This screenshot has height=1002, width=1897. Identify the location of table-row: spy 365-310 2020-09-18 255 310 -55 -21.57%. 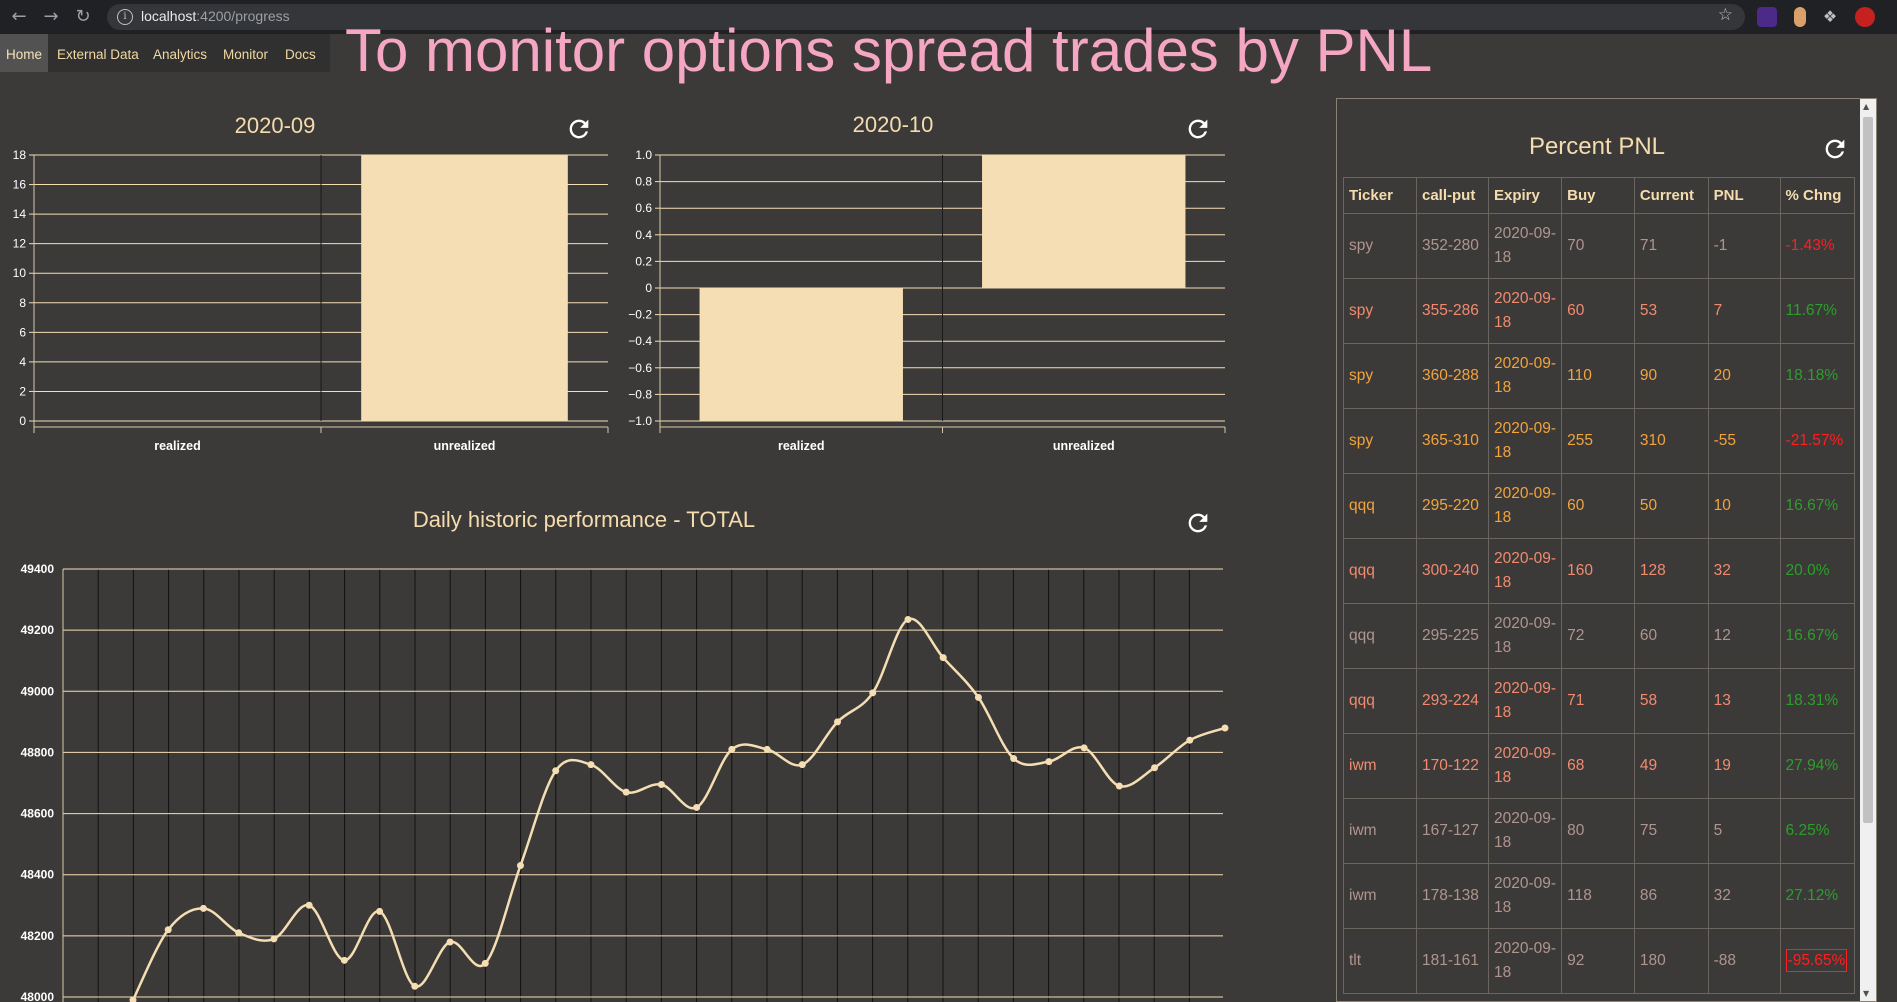
(1599, 441).